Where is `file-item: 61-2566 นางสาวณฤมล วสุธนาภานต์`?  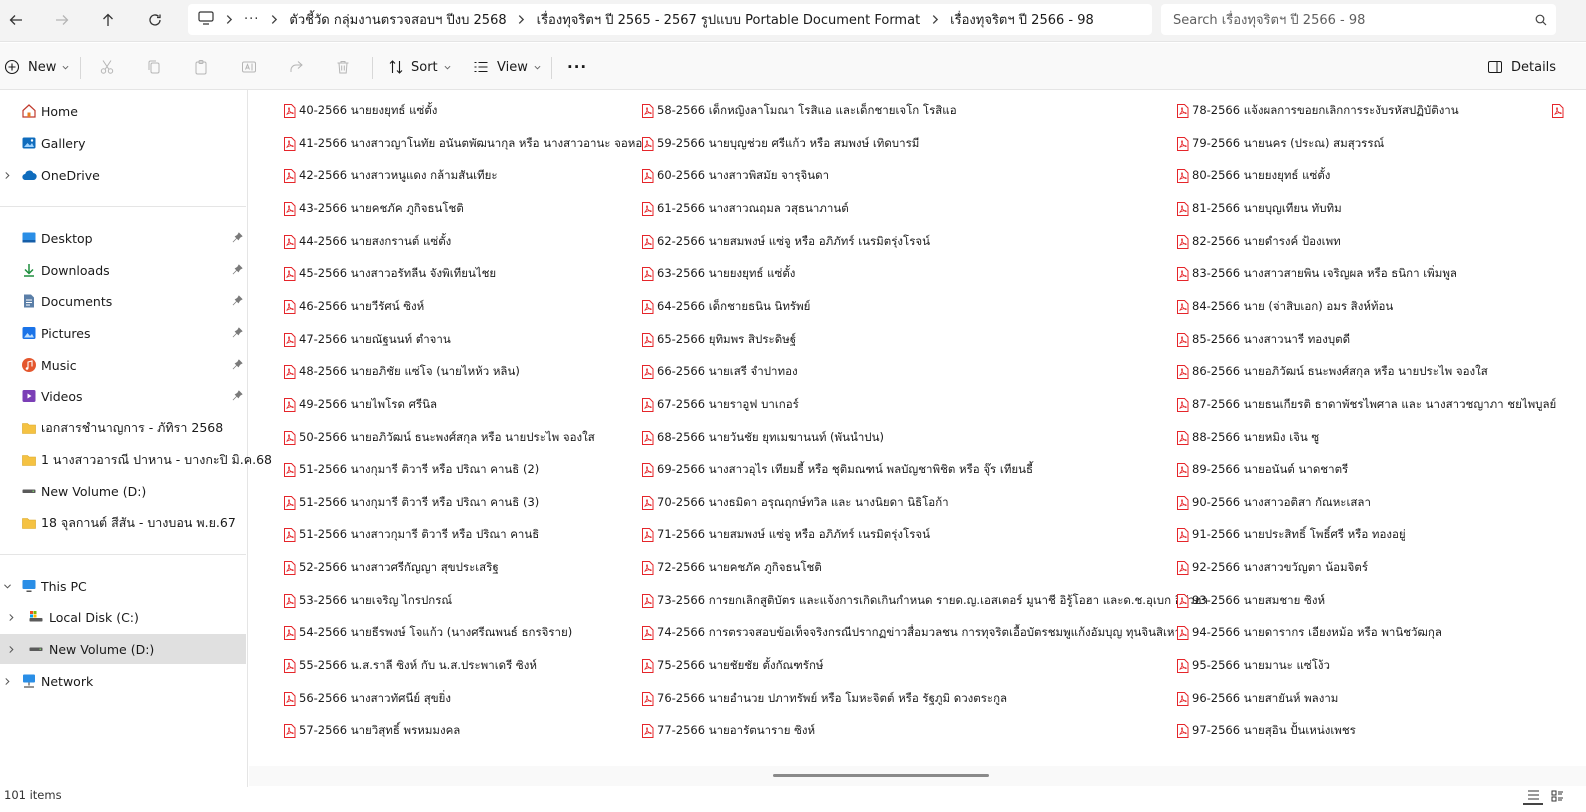 file-item: 61-2566 นางสาวณฤมล วสุธนาภานต์ is located at coordinates (745, 209).